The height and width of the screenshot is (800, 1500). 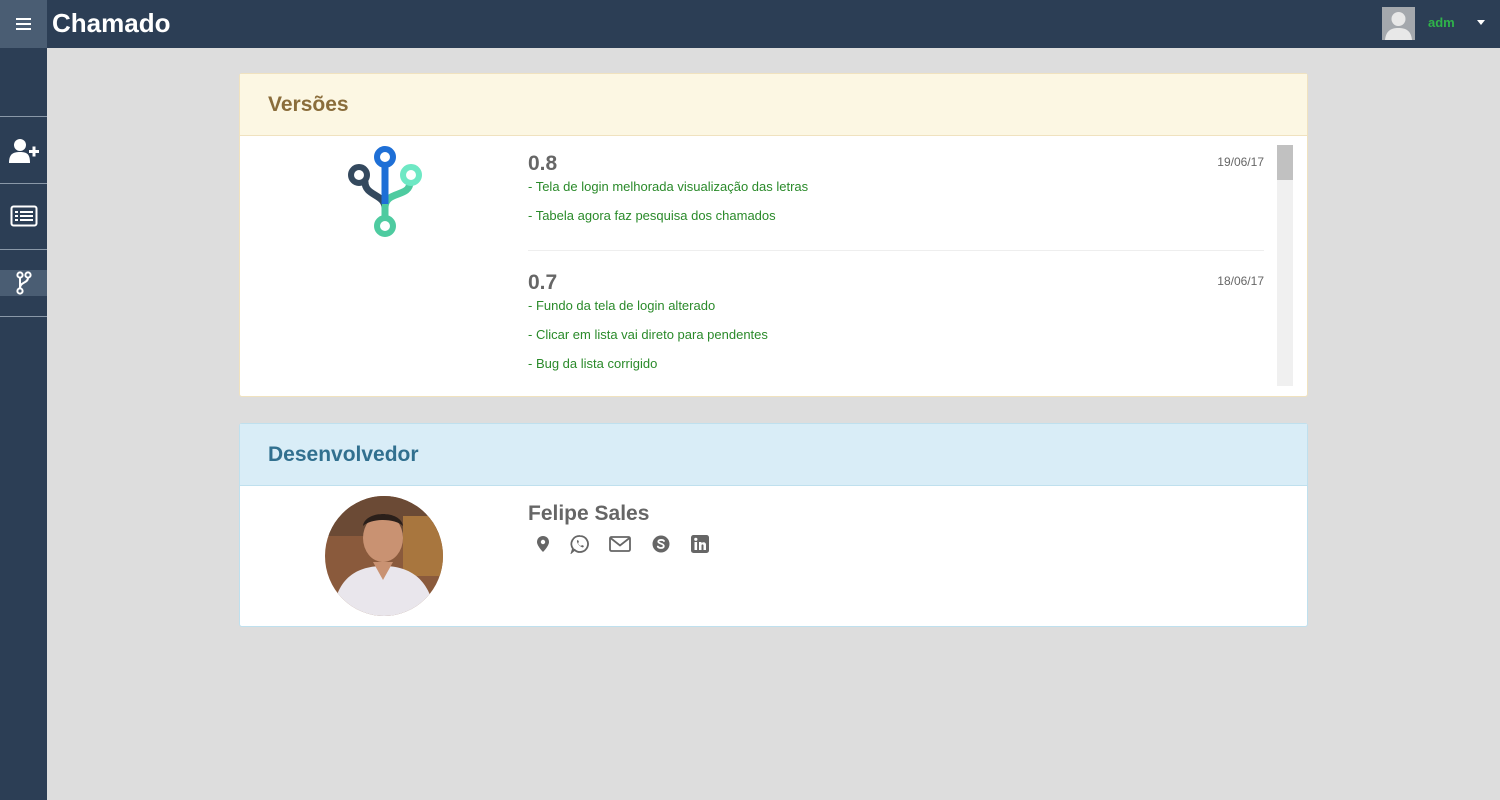 I want to click on sidebar-item-list, so click(x=23, y=216).